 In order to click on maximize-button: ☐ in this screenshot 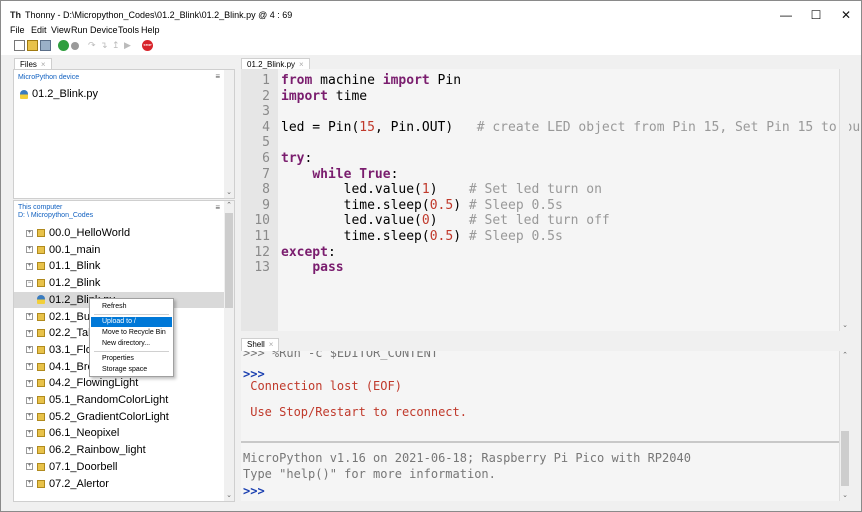, I will do `click(816, 15)`.